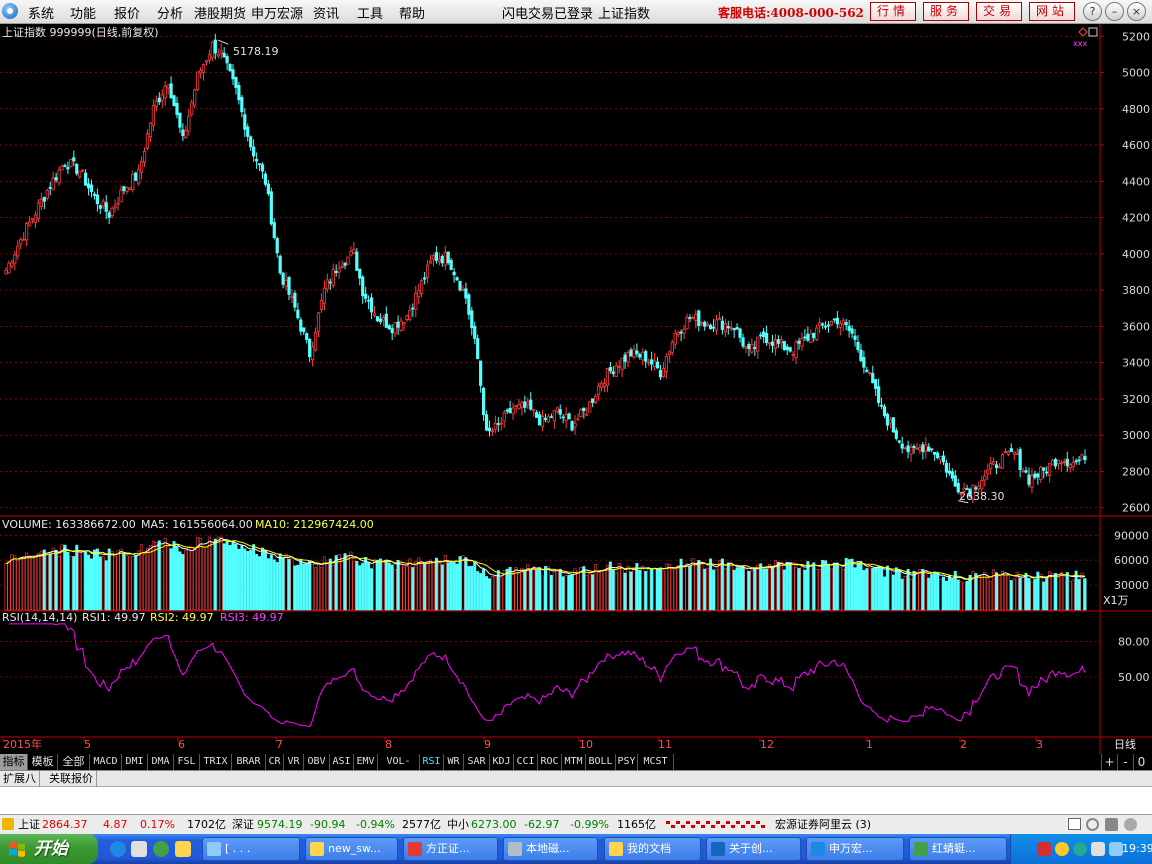 The height and width of the screenshot is (864, 1152). What do you see at coordinates (1092, 11) in the screenshot?
I see `help-icon: ?` at bounding box center [1092, 11].